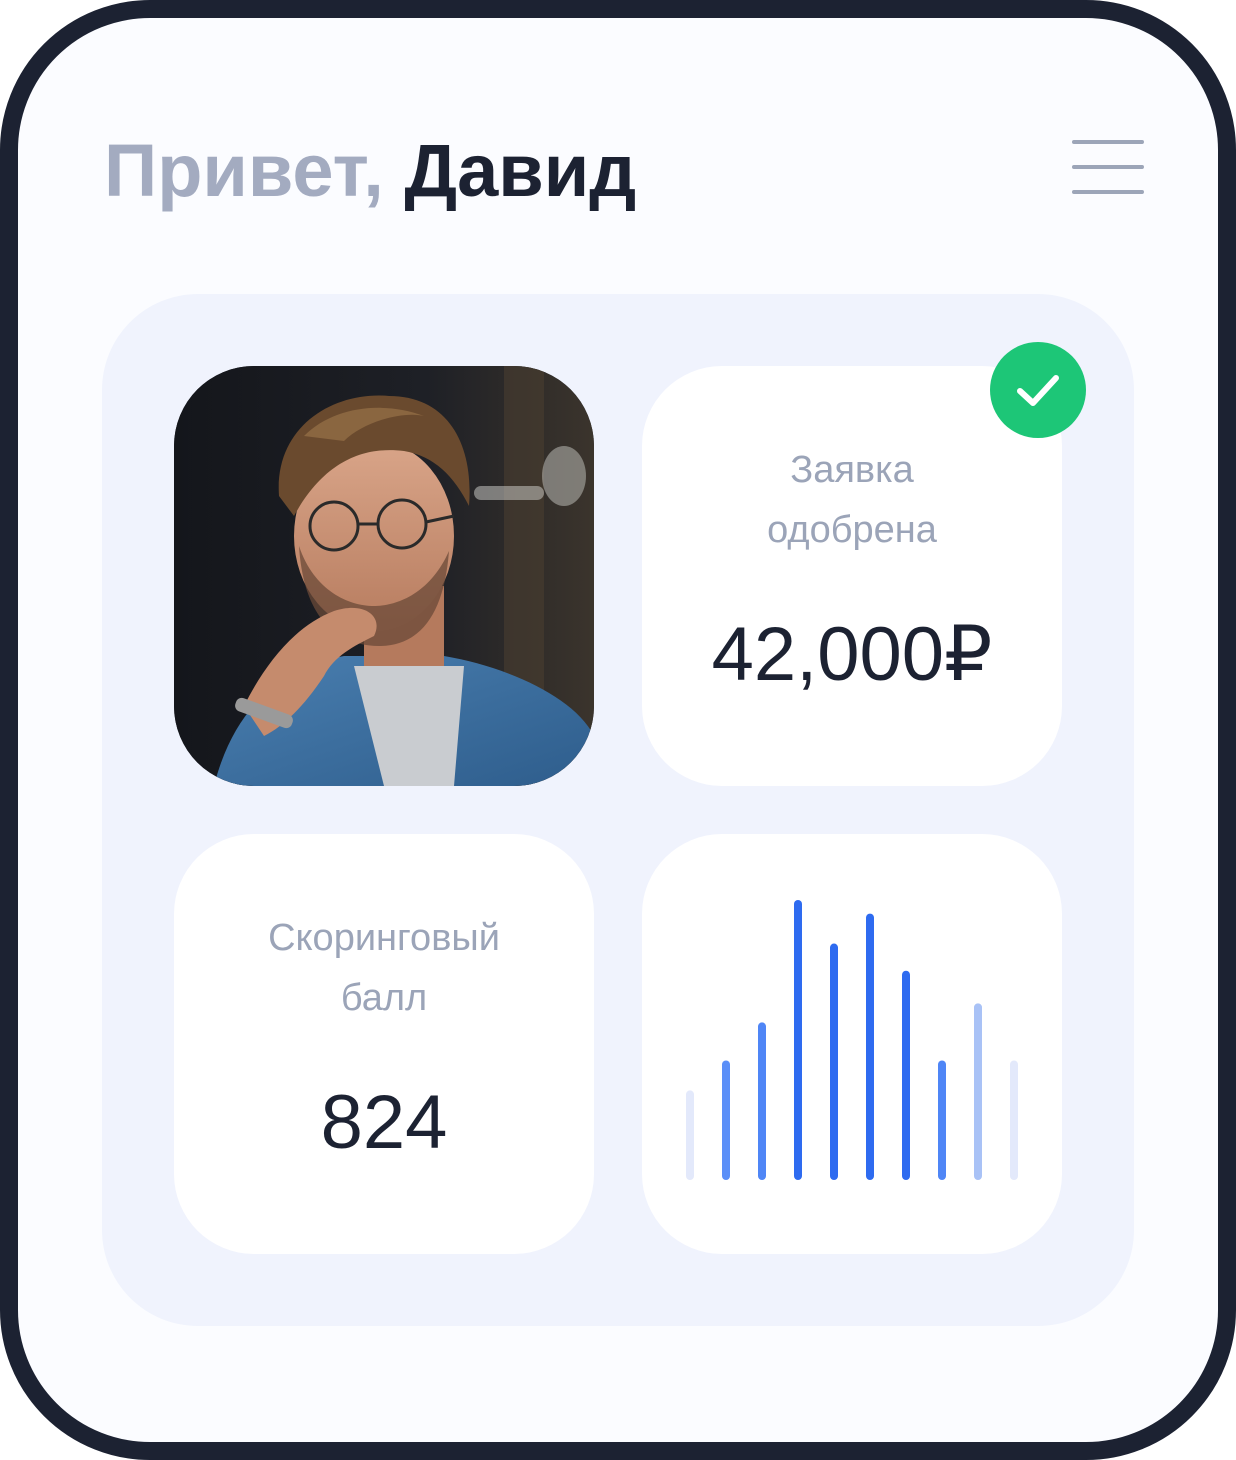 This screenshot has width=1236, height=1460. I want to click on approval-label: Заявка, so click(852, 470).